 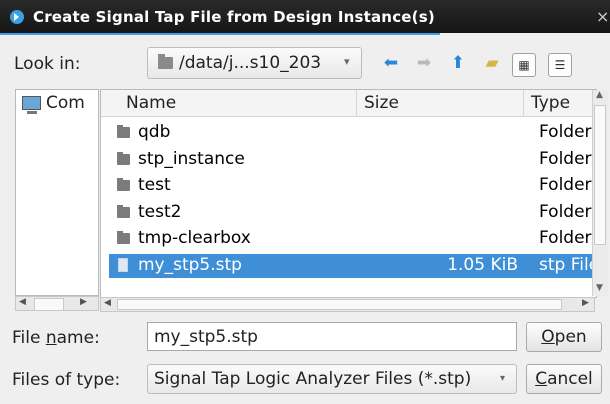 What do you see at coordinates (65, 103) in the screenshot?
I see `sidebar-item-label: Com` at bounding box center [65, 103].